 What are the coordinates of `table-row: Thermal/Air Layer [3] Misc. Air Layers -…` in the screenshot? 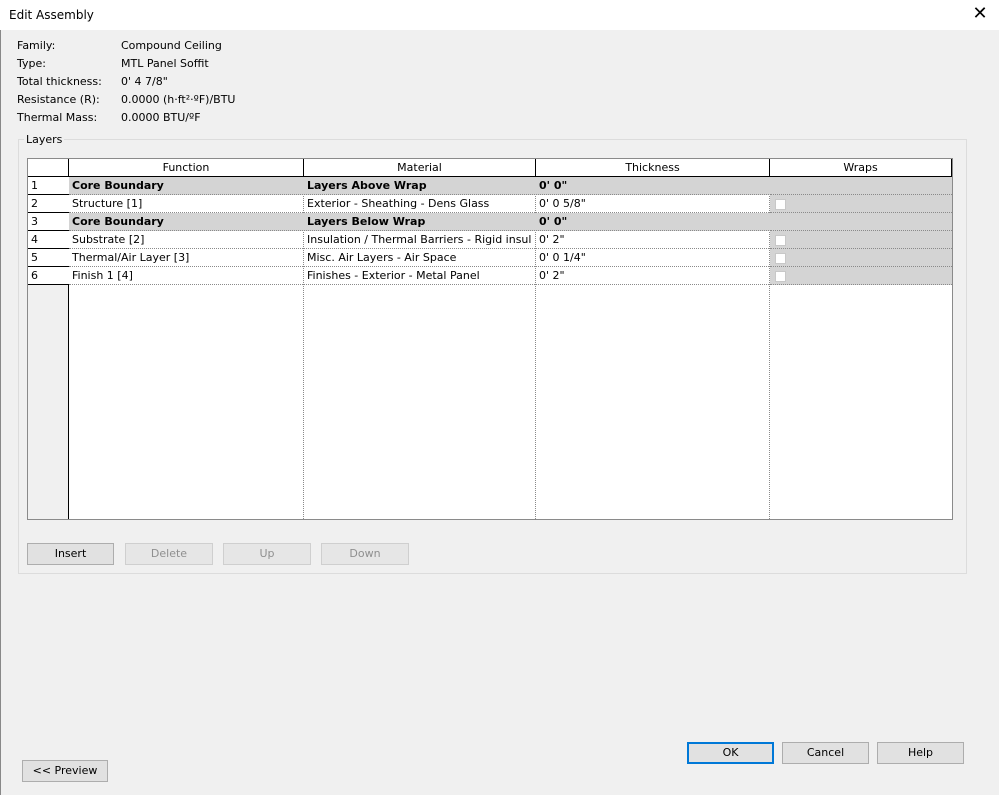 It's located at (510, 258).